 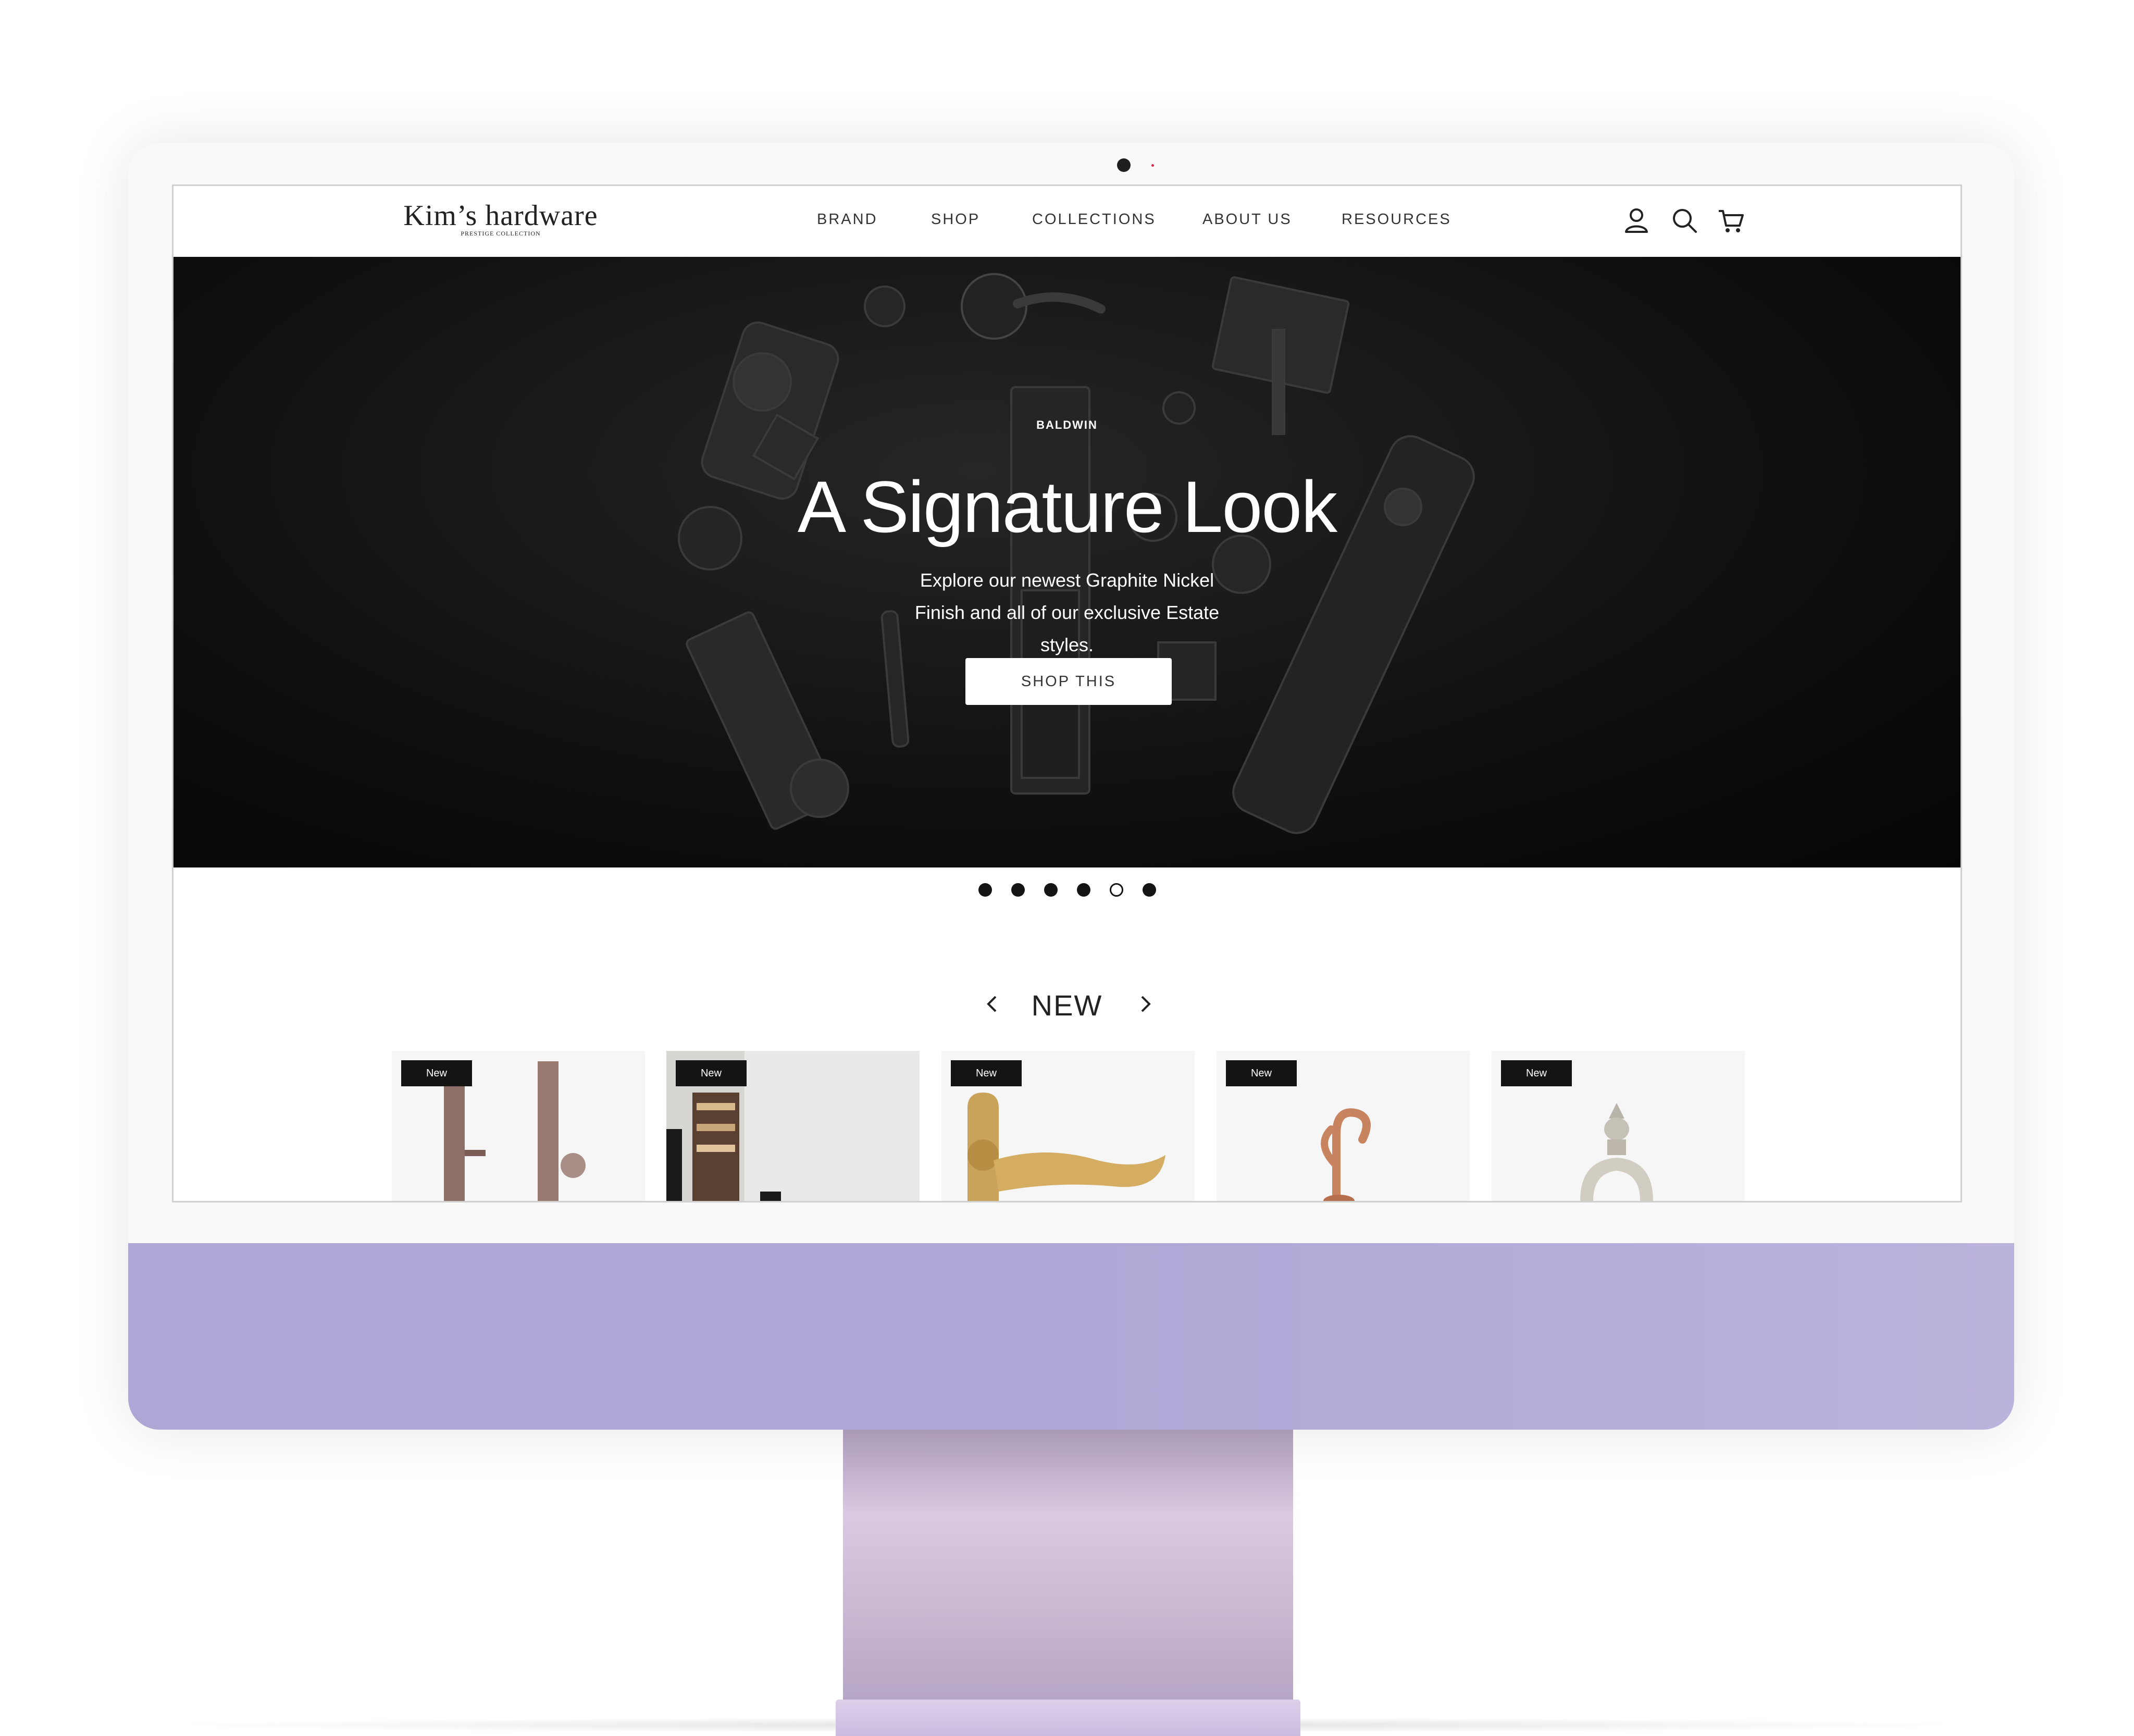 What do you see at coordinates (1067, 424) in the screenshot?
I see `hero-brand-tag: BALDWIN` at bounding box center [1067, 424].